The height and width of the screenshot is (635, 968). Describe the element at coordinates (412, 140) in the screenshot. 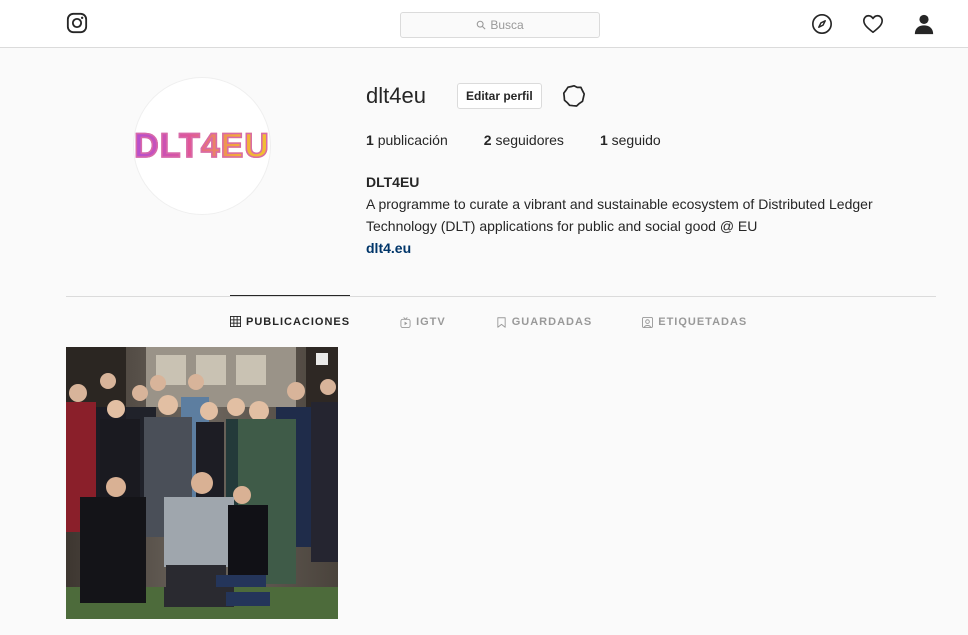

I see `stat-posts-label: publicación` at that location.